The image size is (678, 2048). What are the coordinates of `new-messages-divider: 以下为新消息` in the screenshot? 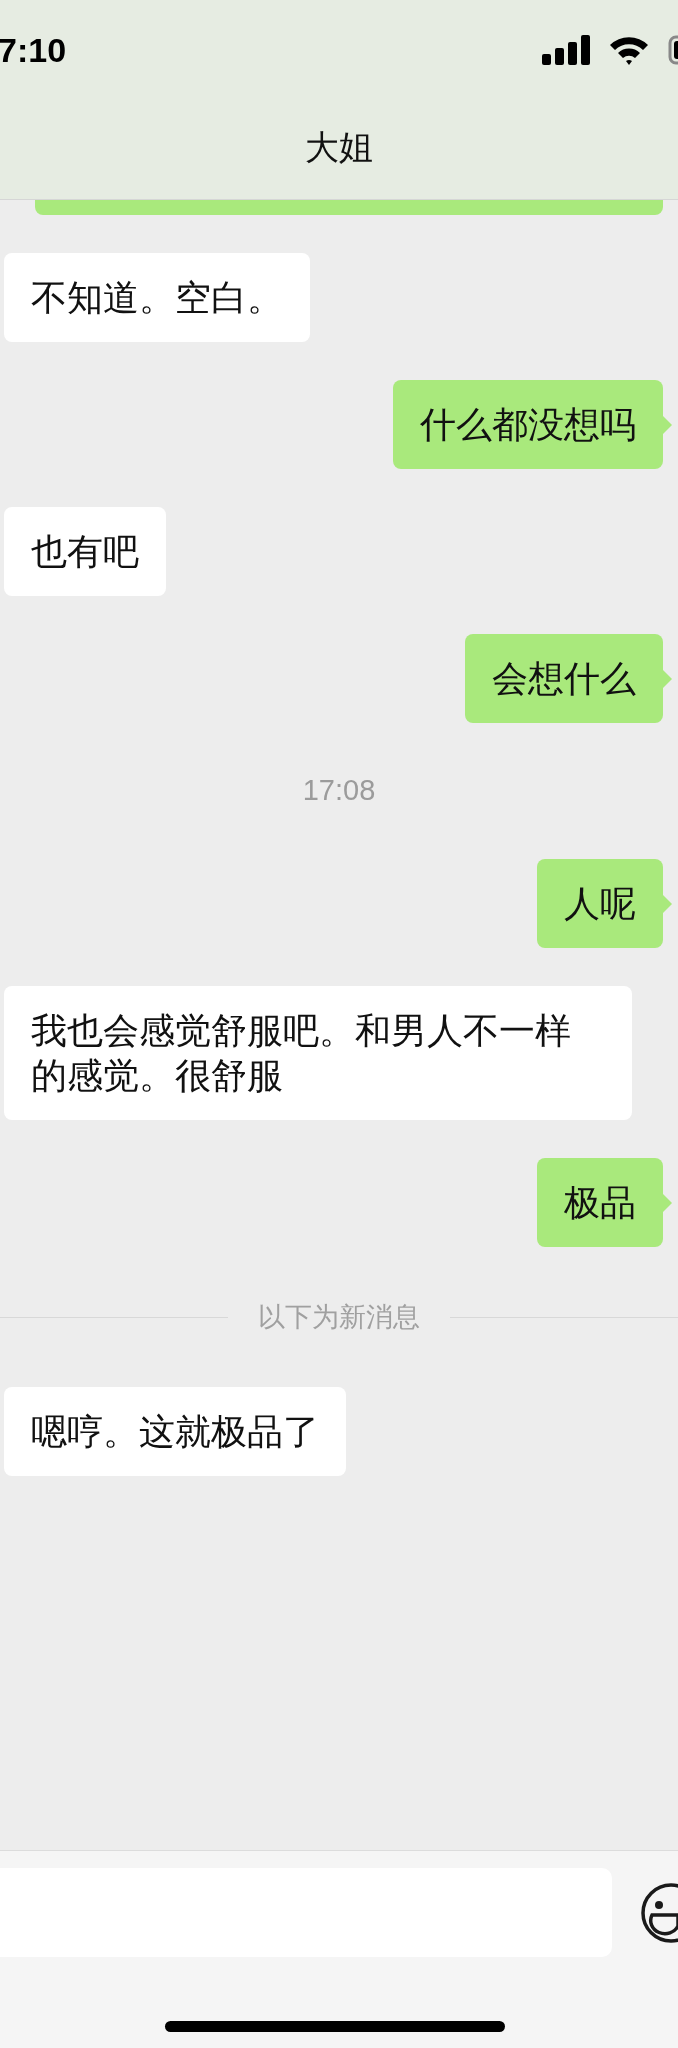 It's located at (339, 1317).